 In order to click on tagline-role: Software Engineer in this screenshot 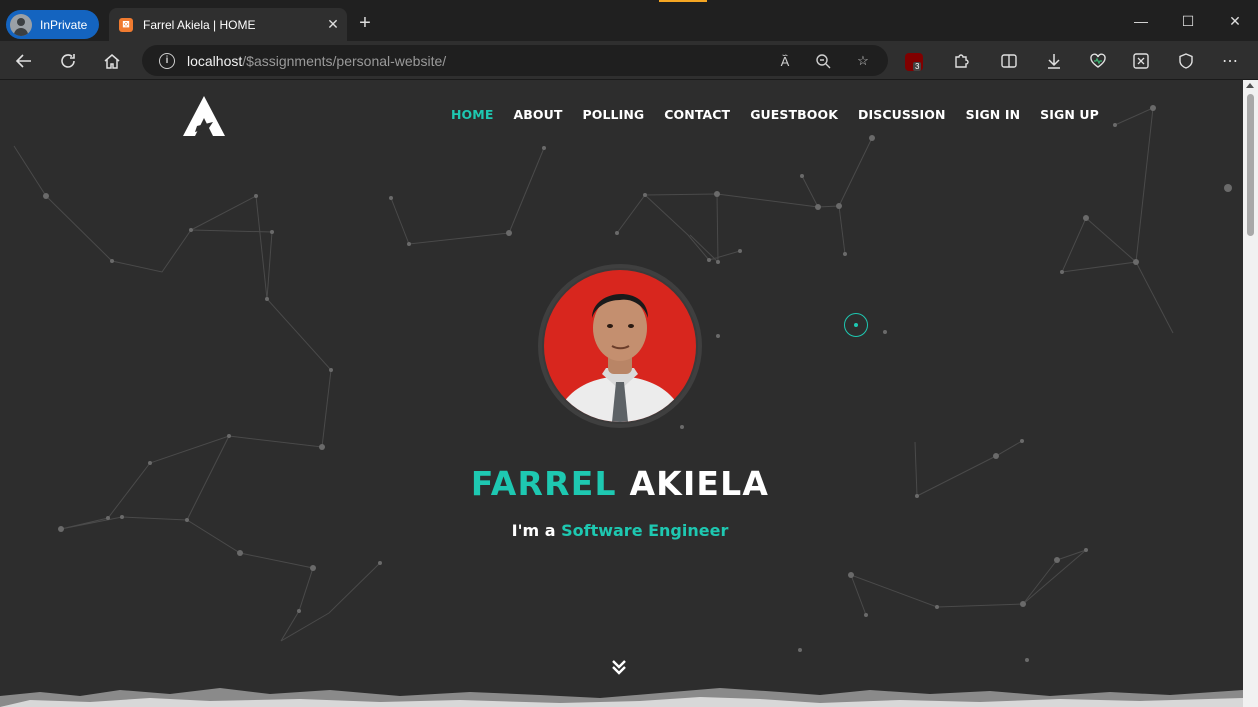, I will do `click(645, 530)`.